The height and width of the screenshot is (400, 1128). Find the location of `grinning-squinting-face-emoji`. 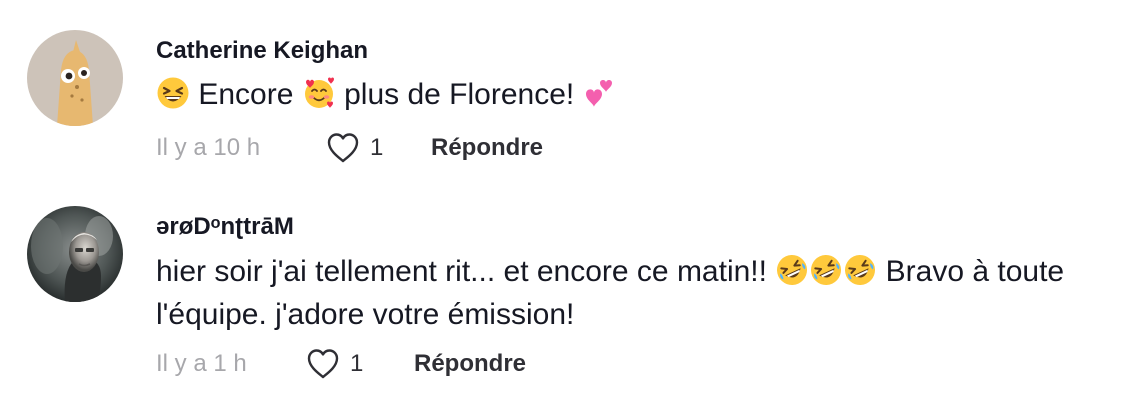

grinning-squinting-face-emoji is located at coordinates (173, 93).